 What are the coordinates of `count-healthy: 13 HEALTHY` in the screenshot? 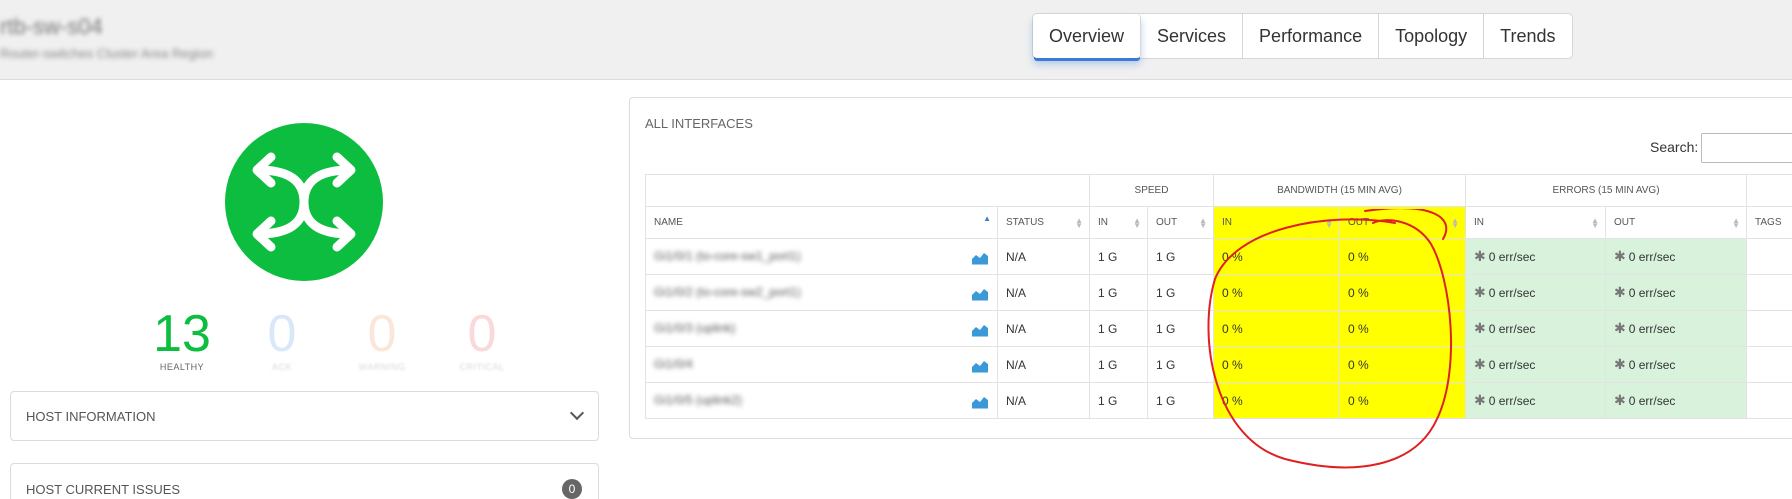 It's located at (182, 339).